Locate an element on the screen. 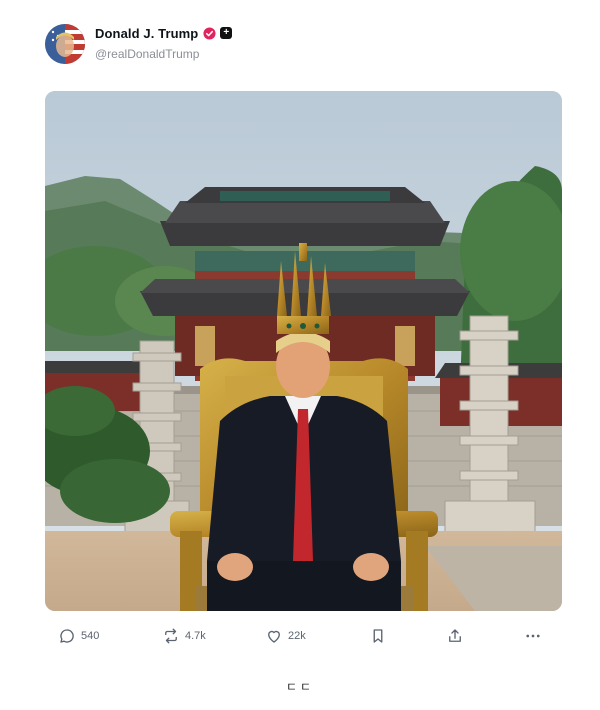  plus-badge-icon: + is located at coordinates (226, 33).